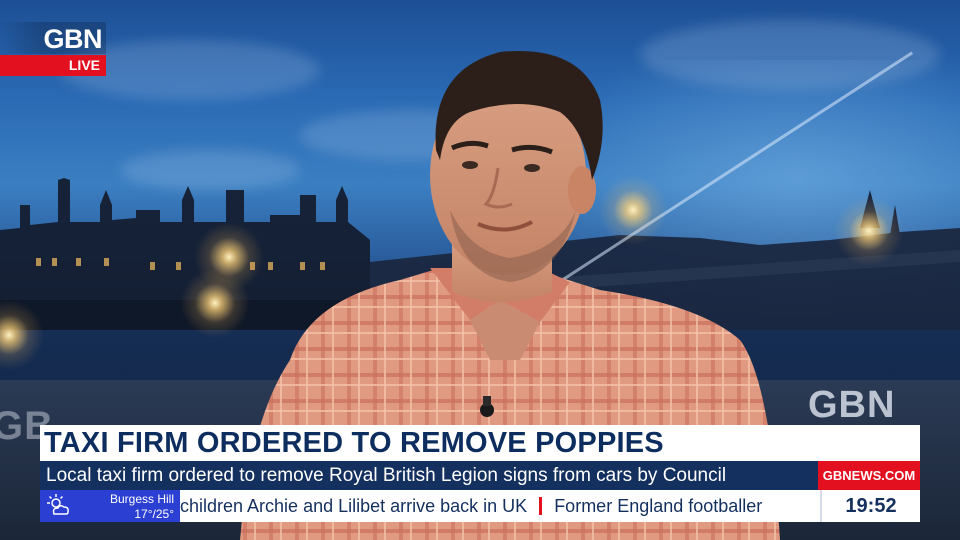 This screenshot has width=960, height=540. What do you see at coordinates (73, 39) in the screenshot?
I see `logo-text: GBN` at bounding box center [73, 39].